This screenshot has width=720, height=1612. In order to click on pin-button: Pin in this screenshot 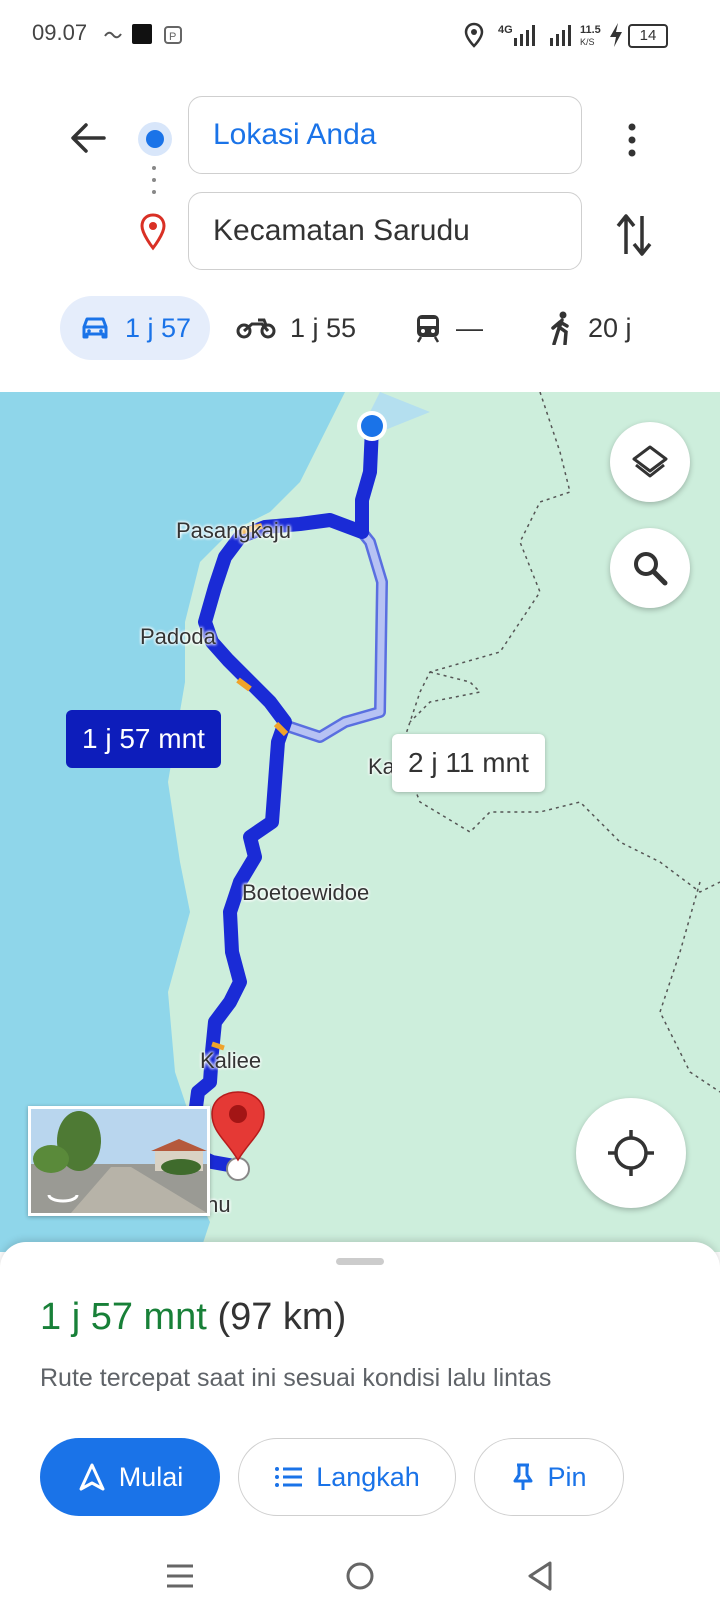, I will do `click(549, 1477)`.